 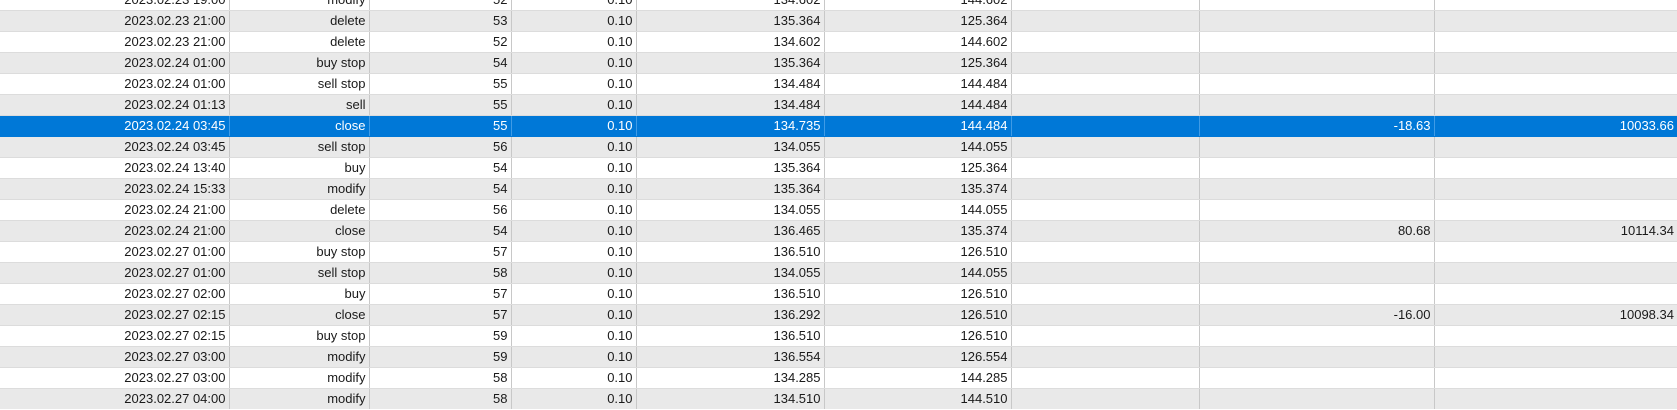 I want to click on table-row: 2023.02.24 13:40 buy 54 0.10 135.364 125.364, so click(x=838, y=168).